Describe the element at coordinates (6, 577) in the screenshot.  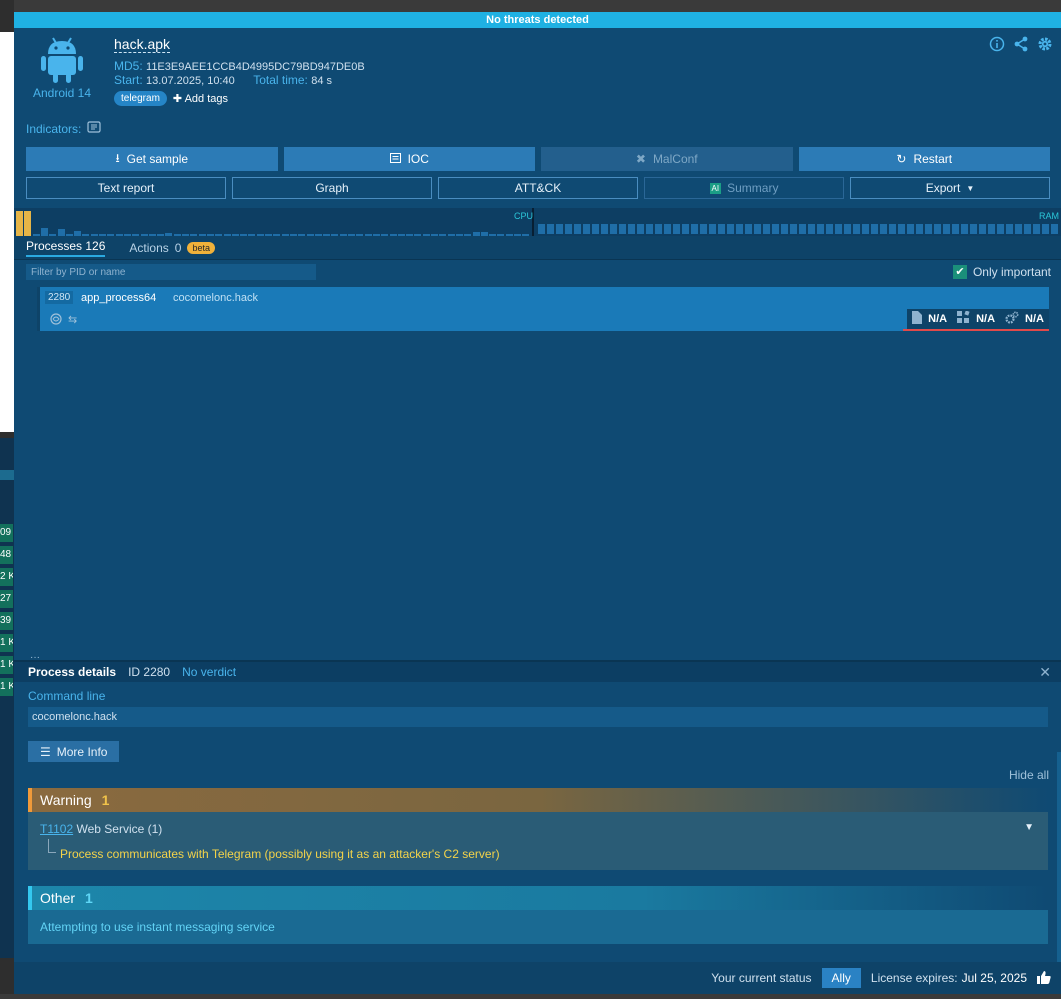
I see `background-cell: 2 K` at that location.